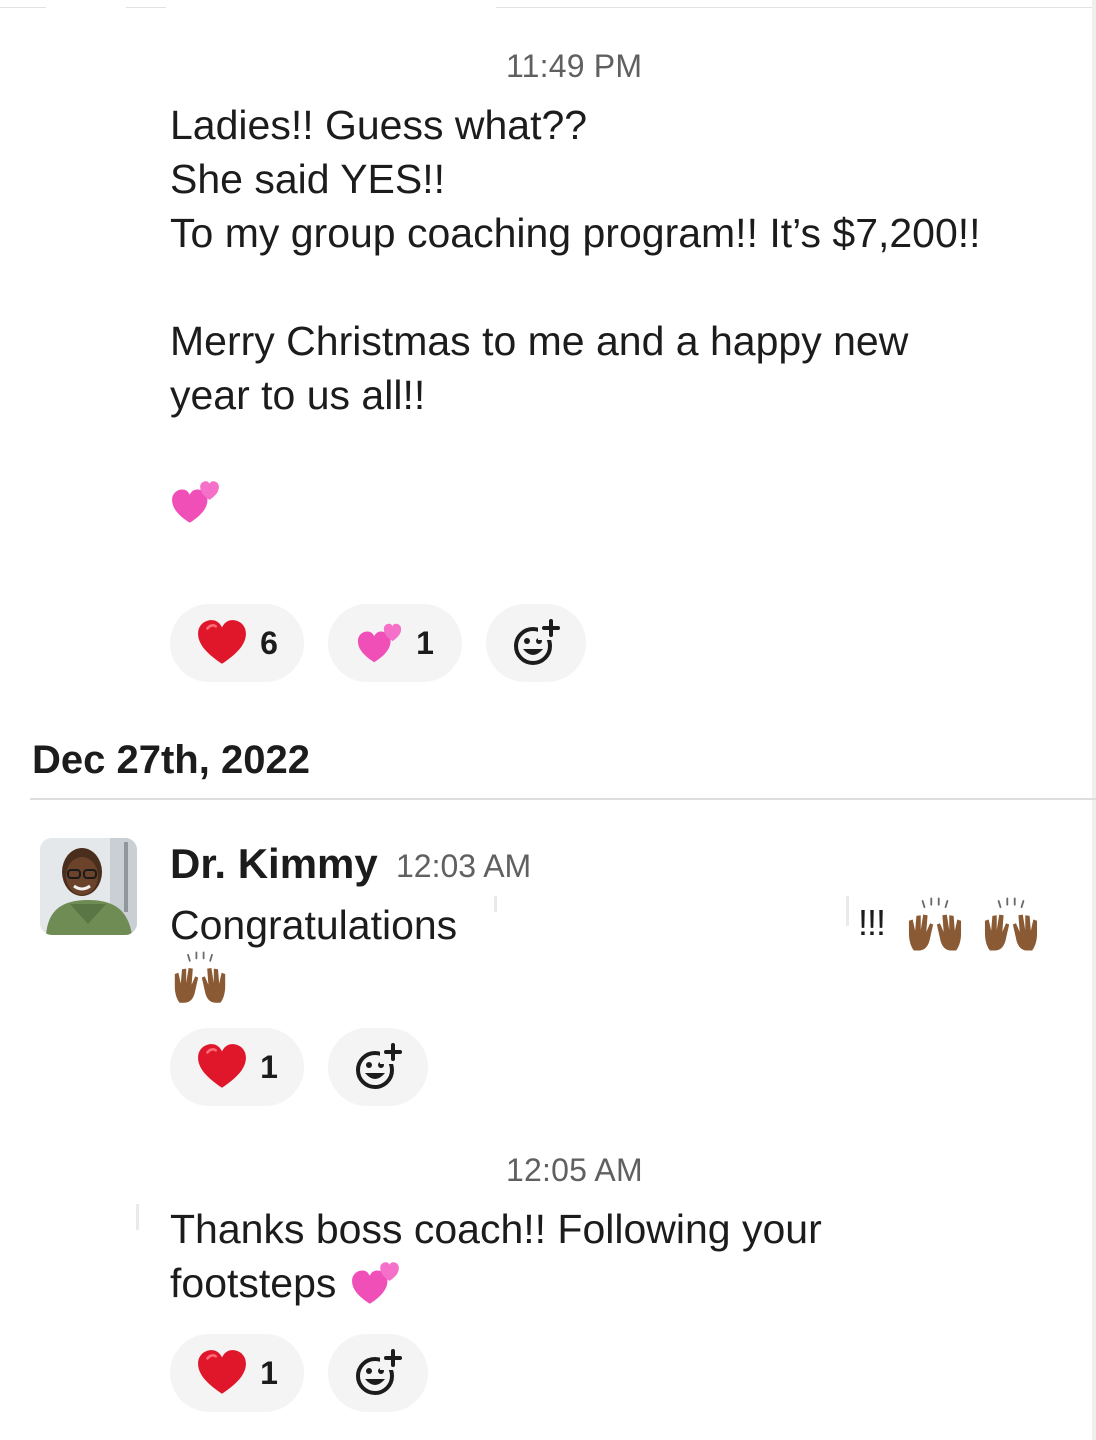  I want to click on date-divider-label: Dec 27th, 2022, so click(171, 760).